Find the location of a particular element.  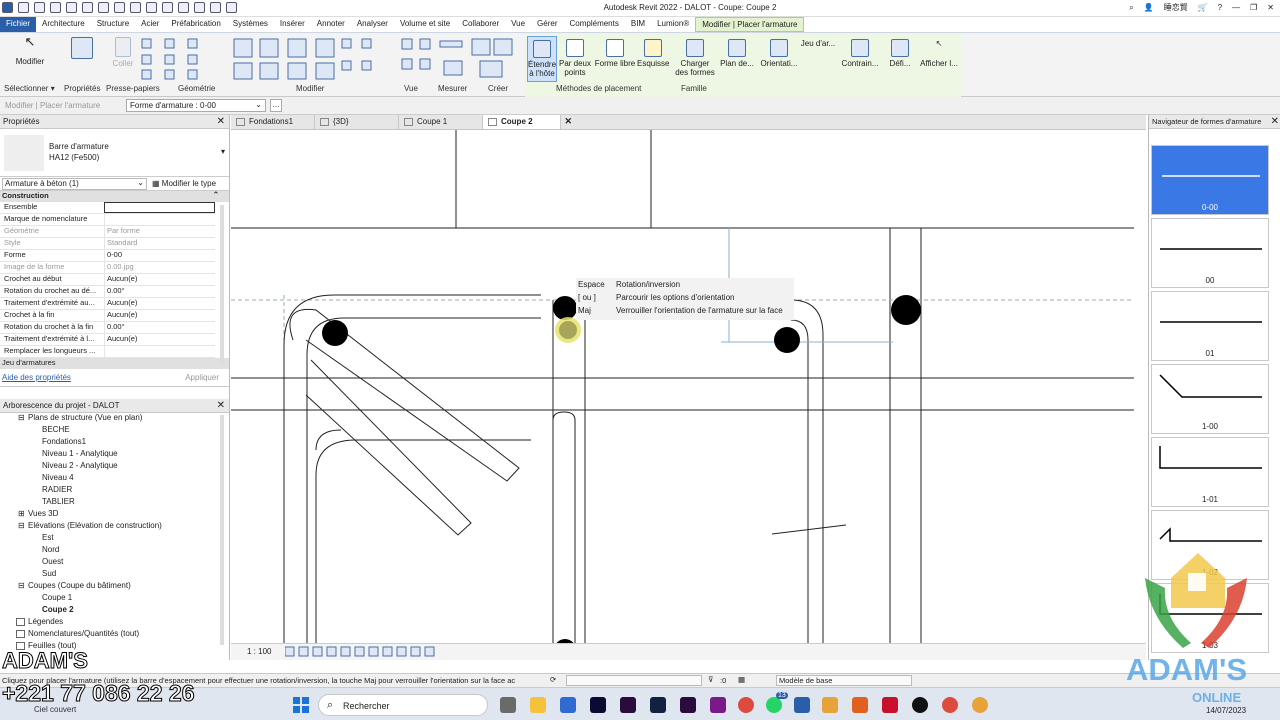

browser-item: Sud is located at coordinates (114, 575).